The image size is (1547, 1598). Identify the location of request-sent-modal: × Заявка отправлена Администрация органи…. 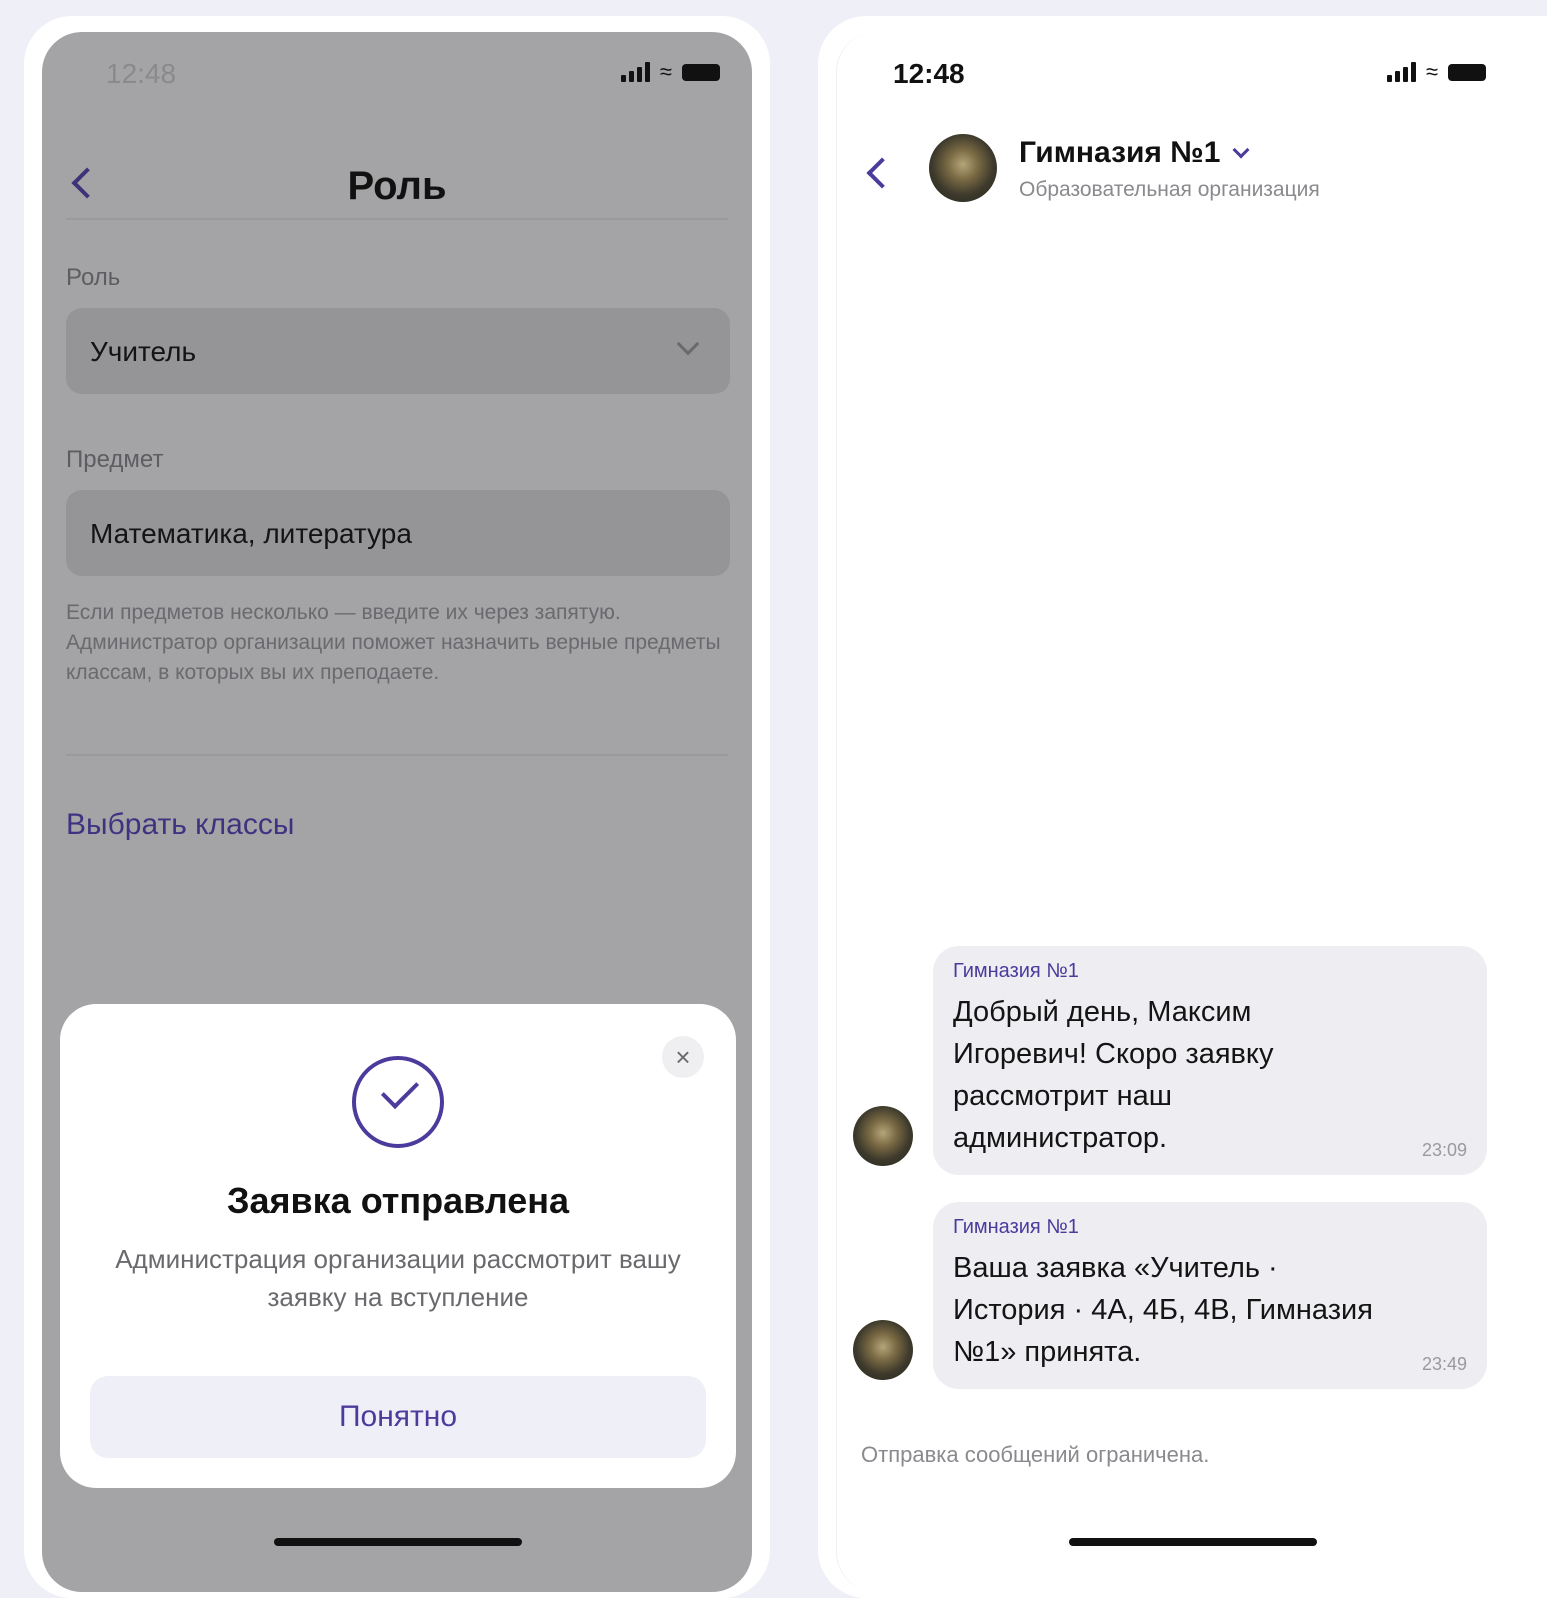
(398, 1246).